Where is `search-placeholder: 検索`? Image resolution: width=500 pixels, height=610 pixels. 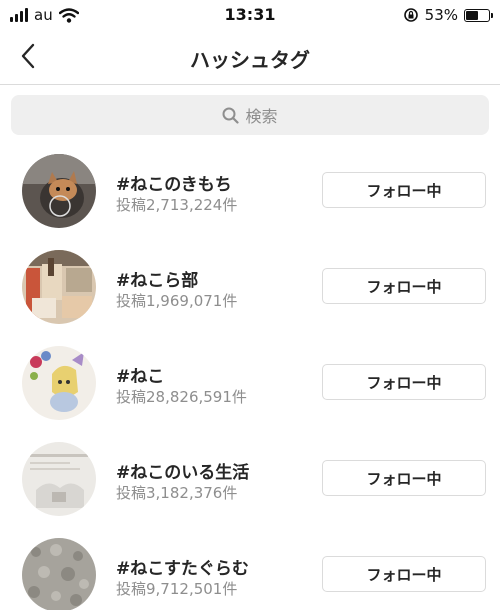 search-placeholder: 検索 is located at coordinates (261, 116).